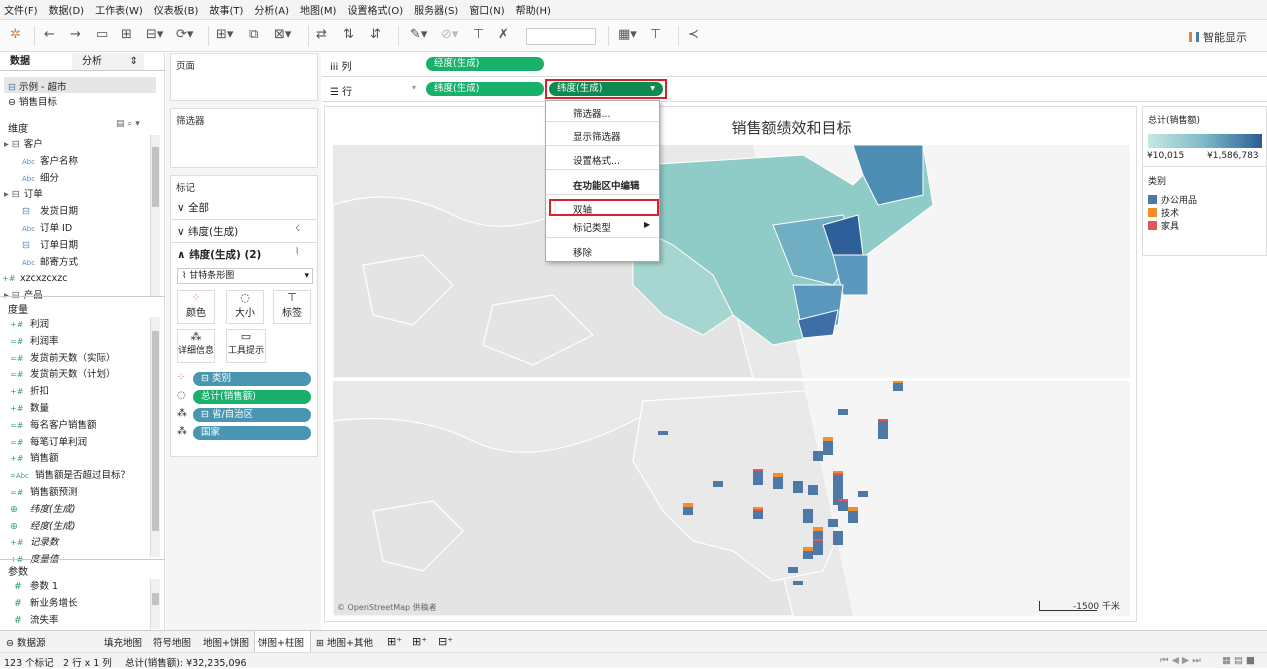 The width and height of the screenshot is (1267, 669). Describe the element at coordinates (36, 587) in the screenshot. I see `parameter-field: # 参数 1` at that location.